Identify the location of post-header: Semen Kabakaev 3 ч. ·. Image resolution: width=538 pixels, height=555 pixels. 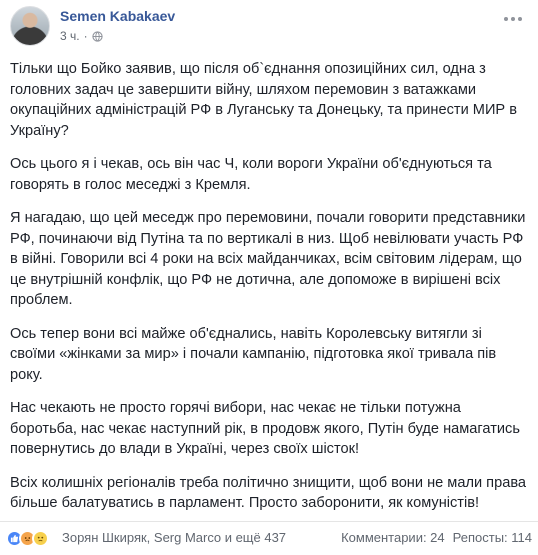
(269, 29).